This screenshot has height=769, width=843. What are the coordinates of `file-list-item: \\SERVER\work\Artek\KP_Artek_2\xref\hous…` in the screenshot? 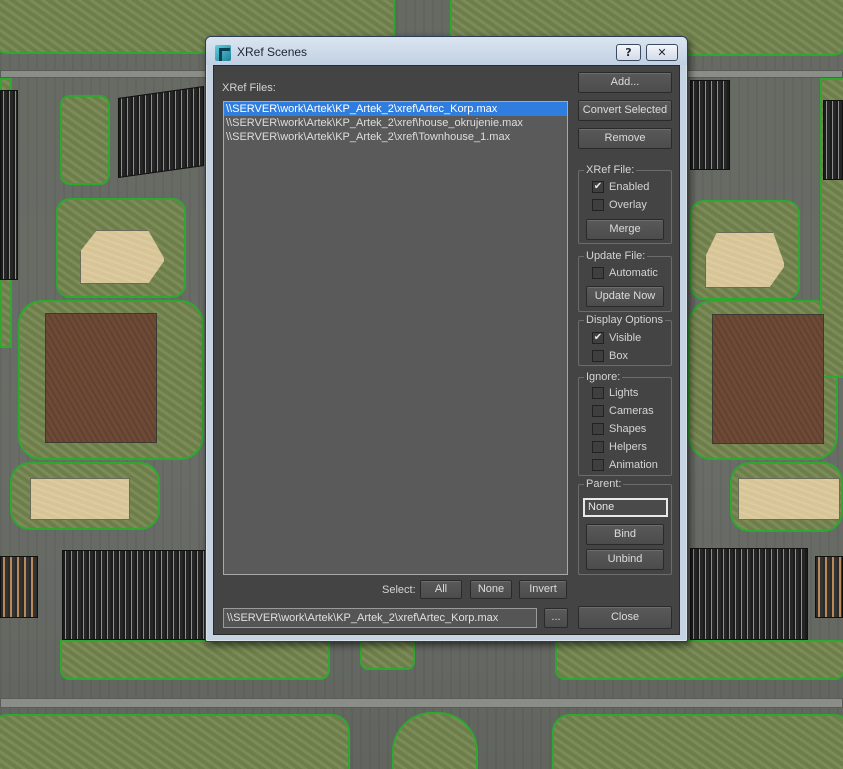 It's located at (395, 123).